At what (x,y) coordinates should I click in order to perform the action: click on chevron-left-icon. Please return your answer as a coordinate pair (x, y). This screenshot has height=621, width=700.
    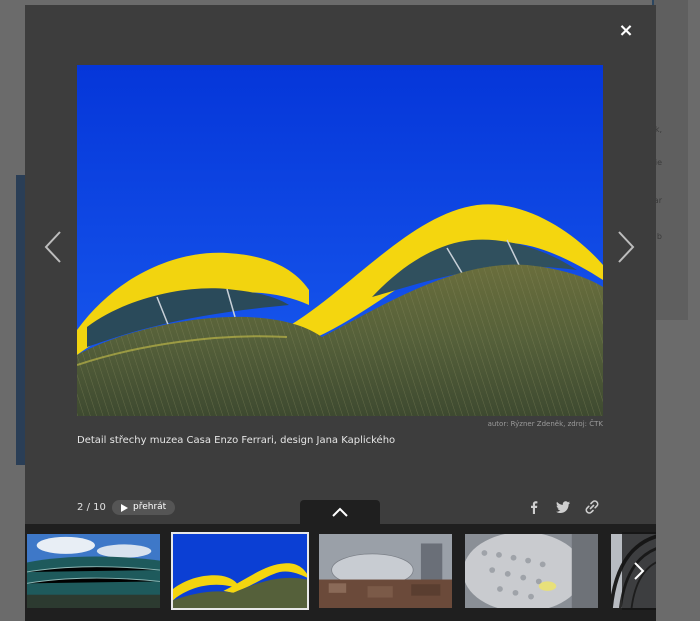
    Looking at the image, I should click on (52, 247).